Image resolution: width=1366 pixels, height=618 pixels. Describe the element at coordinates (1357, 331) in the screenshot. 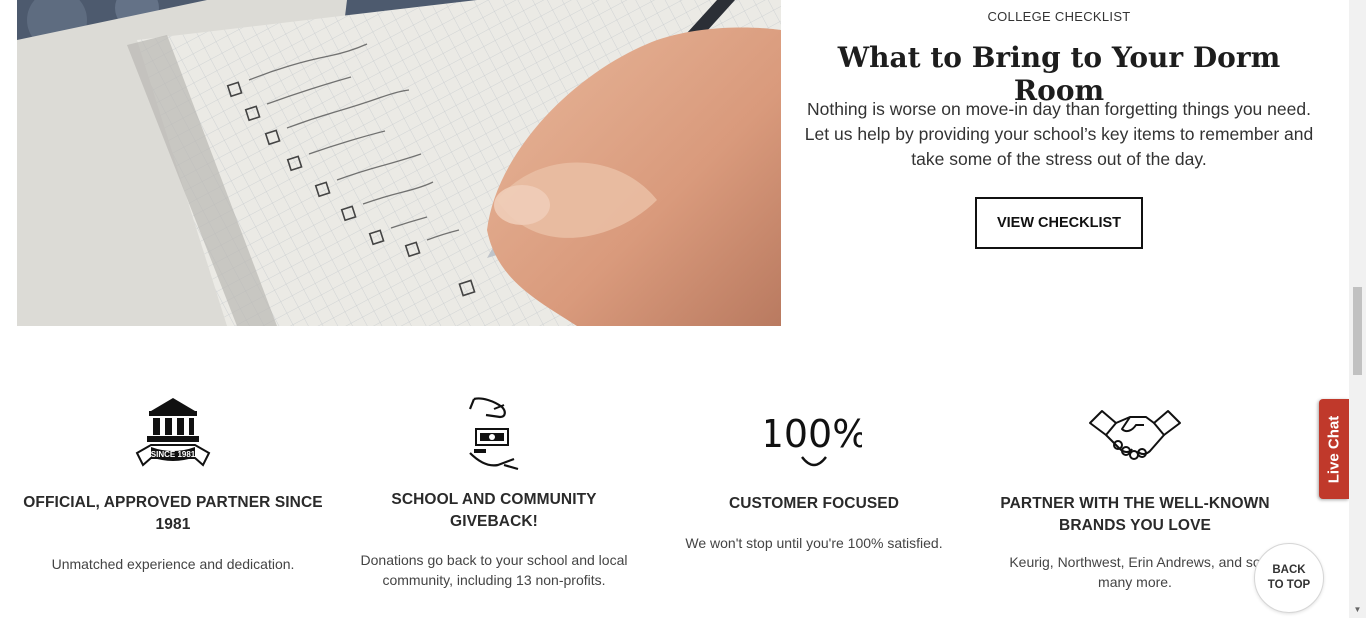

I see `scrollbar-thumb` at that location.